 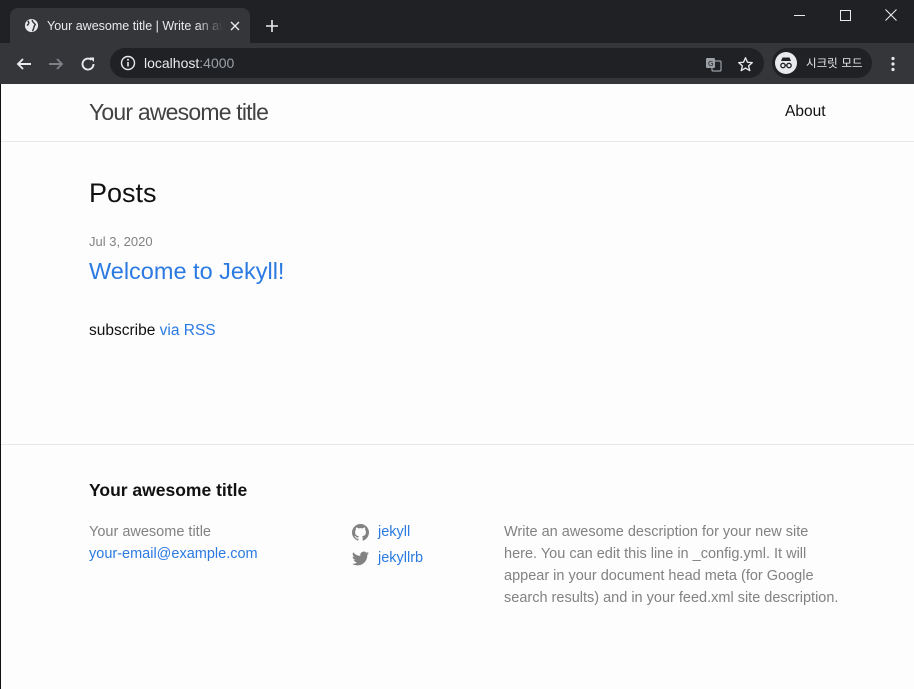 I want to click on close-window-button, so click(x=891, y=15).